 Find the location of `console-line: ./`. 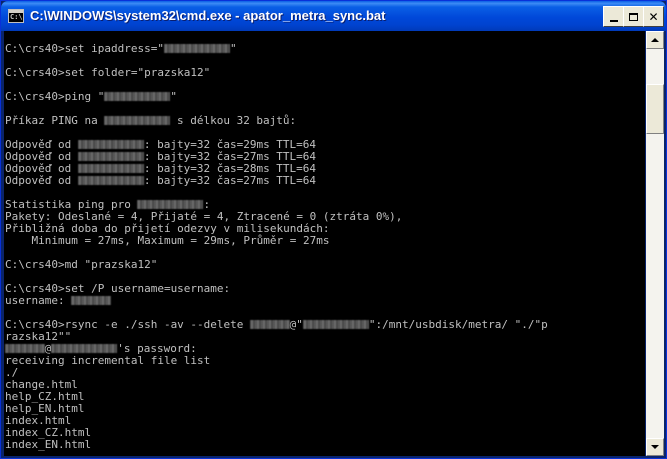

console-line: ./ is located at coordinates (276, 373).